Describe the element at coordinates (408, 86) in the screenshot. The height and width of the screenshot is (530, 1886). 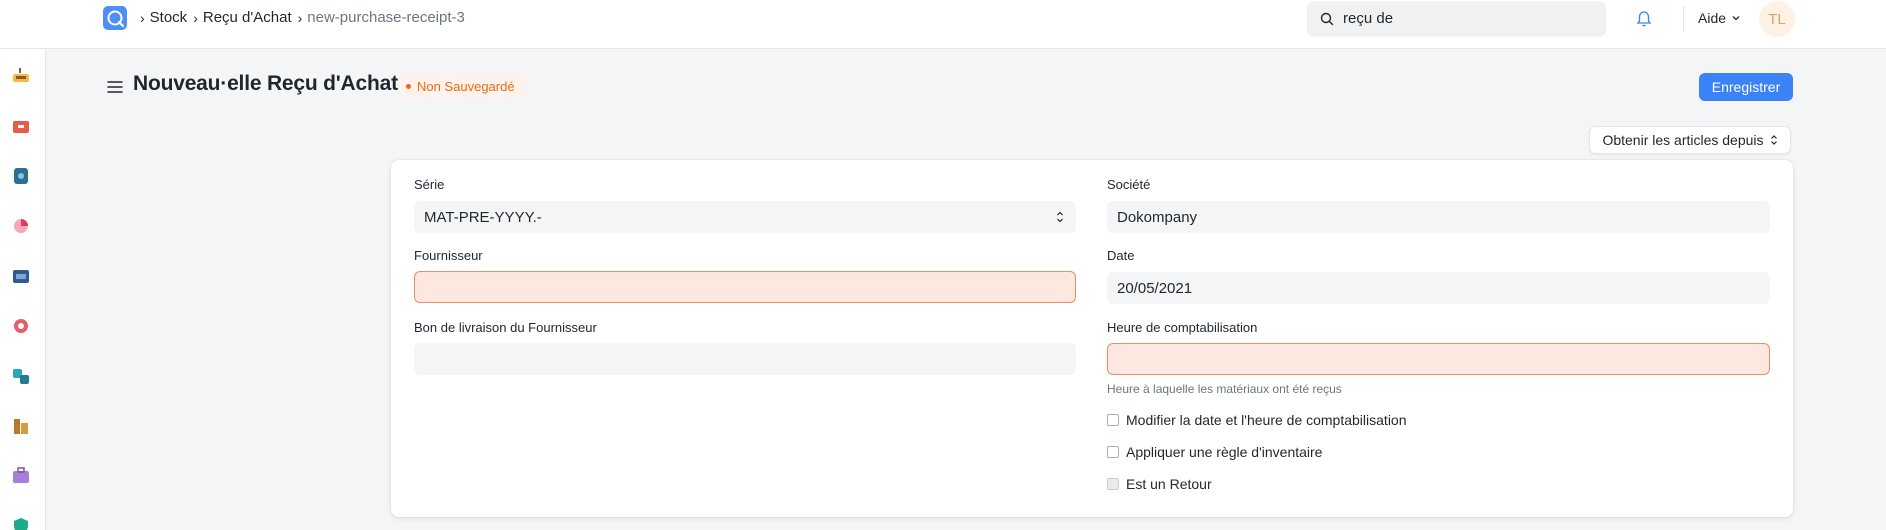
I see `status-dot` at that location.